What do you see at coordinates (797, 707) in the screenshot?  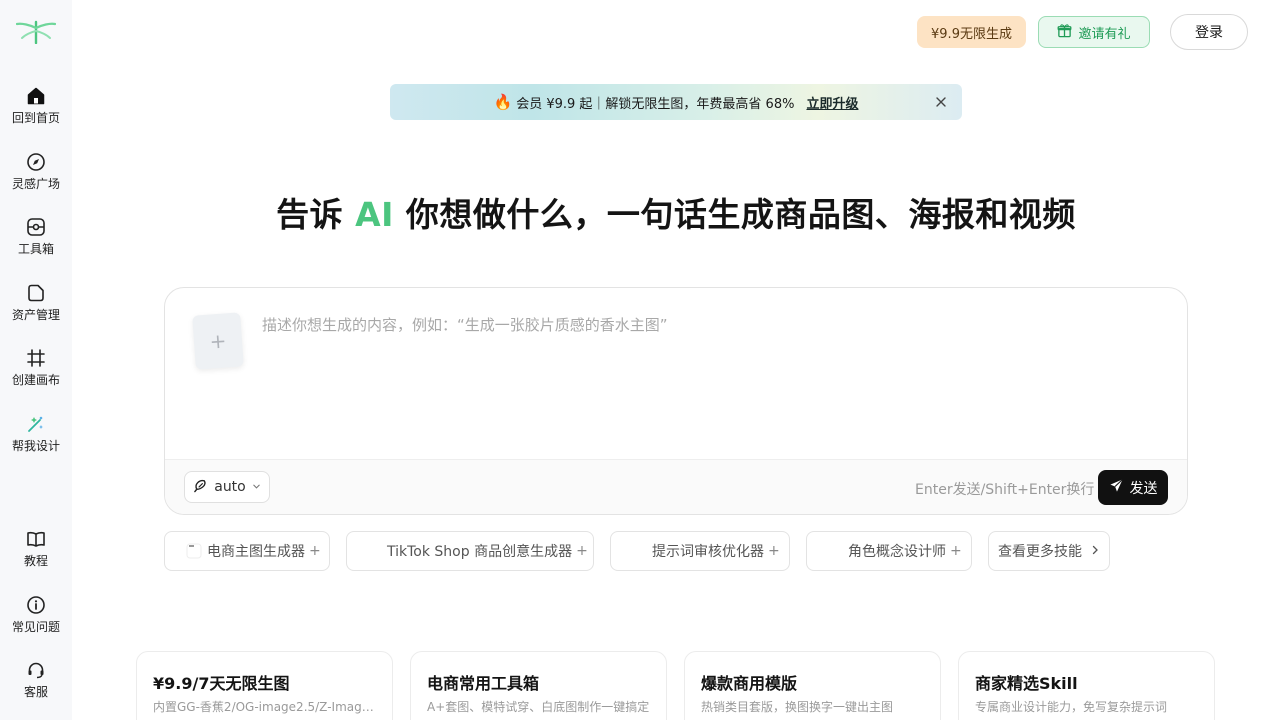 I see `card-desc: 热销类目套版，换图换字一键出主图` at bounding box center [797, 707].